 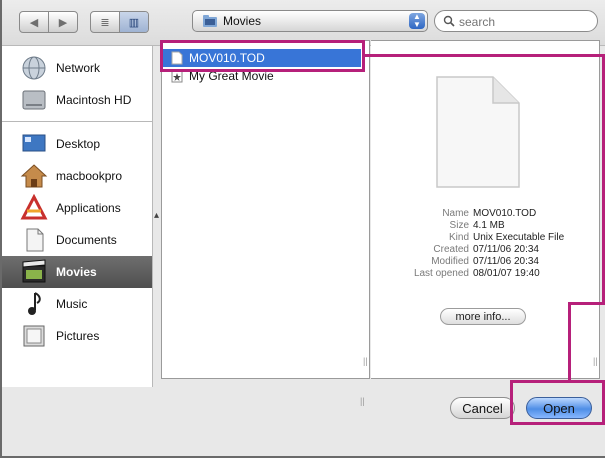 What do you see at coordinates (451, 249) in the screenshot?
I see `preview-key: Created` at bounding box center [451, 249].